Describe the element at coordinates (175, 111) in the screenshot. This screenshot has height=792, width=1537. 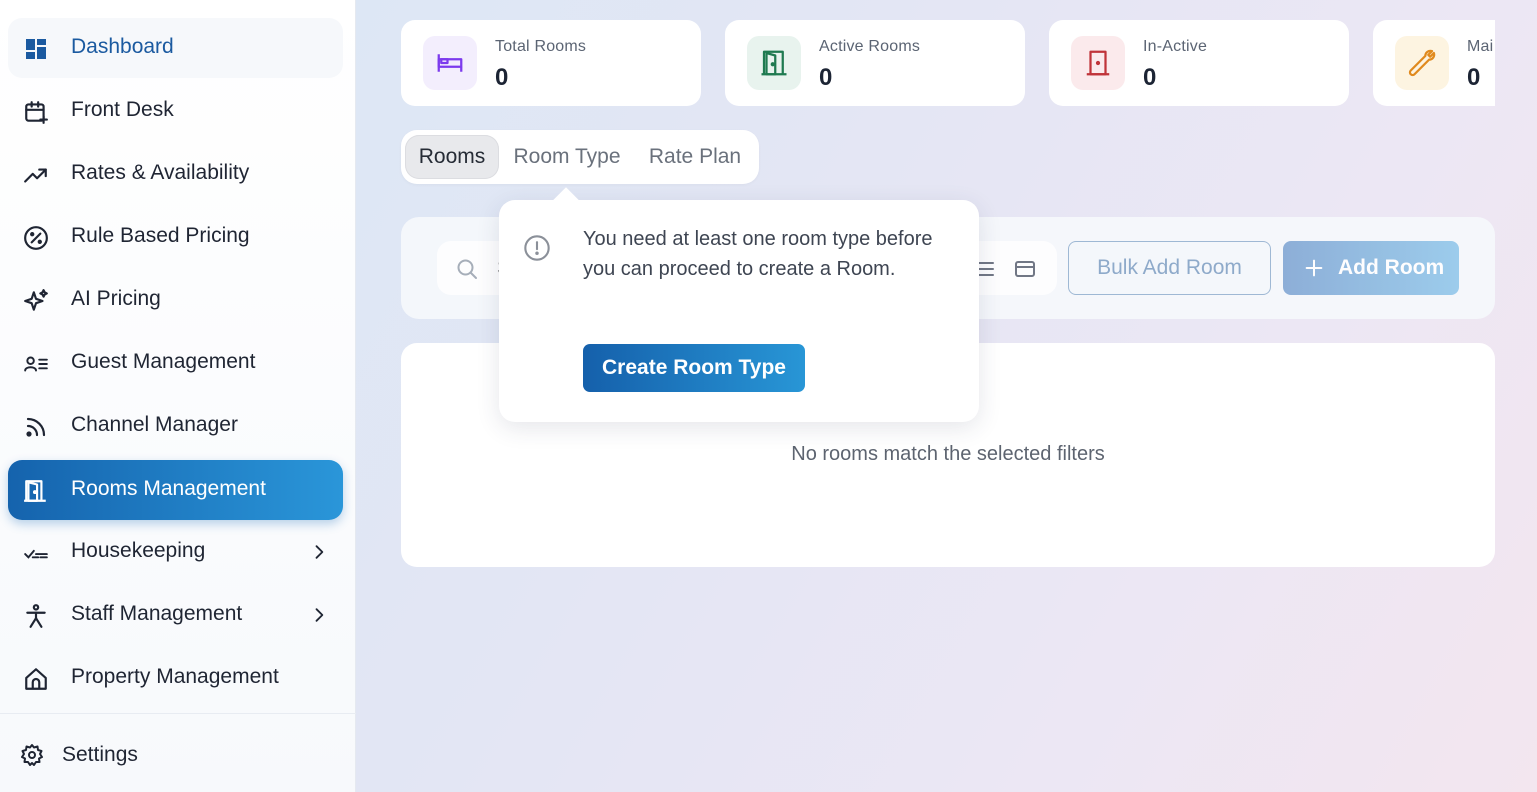
I see `sidebar-item-front-desk: Front Desk` at that location.